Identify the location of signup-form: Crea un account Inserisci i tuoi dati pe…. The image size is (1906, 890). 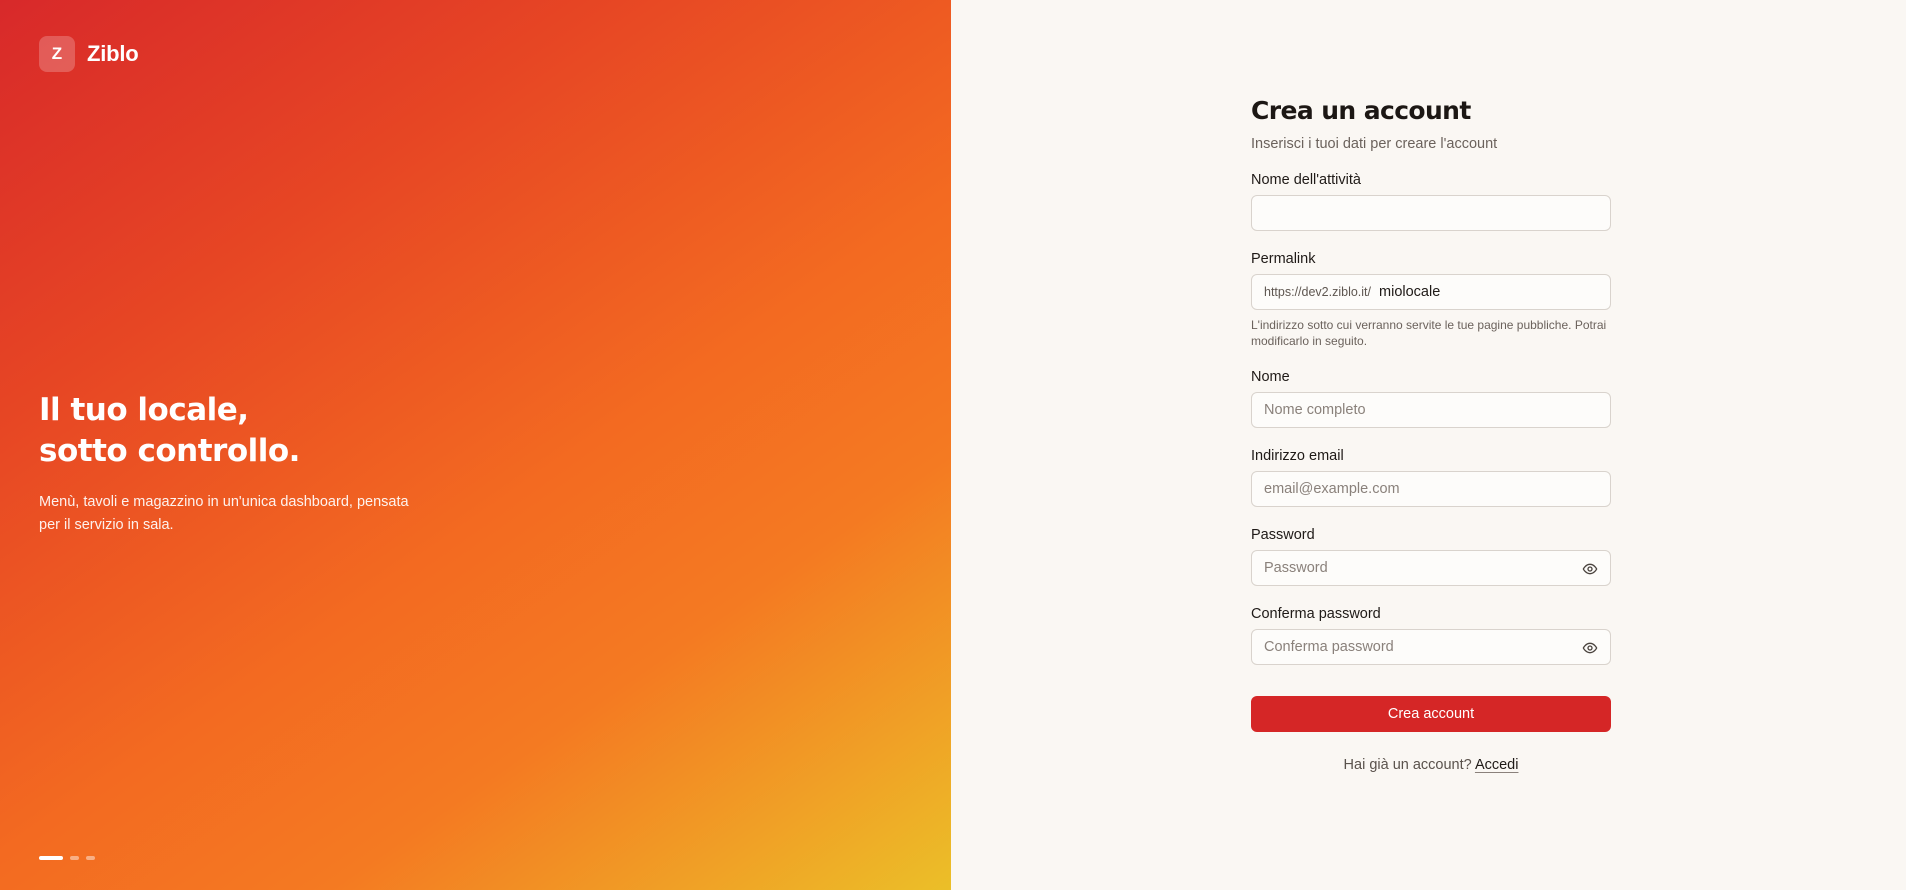
(1431, 434).